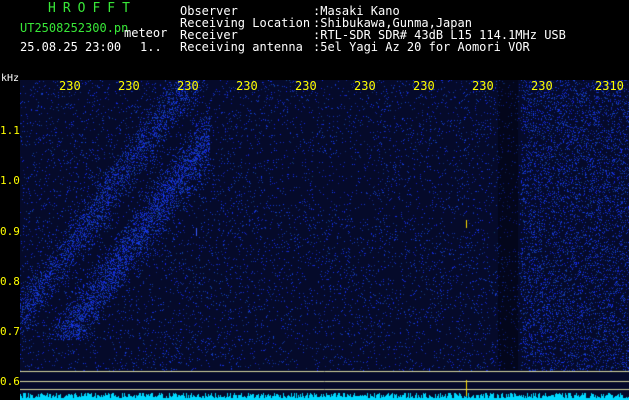  Describe the element at coordinates (71, 47) in the screenshot. I see `datetime-label: 25.08.25 23:00` at that location.